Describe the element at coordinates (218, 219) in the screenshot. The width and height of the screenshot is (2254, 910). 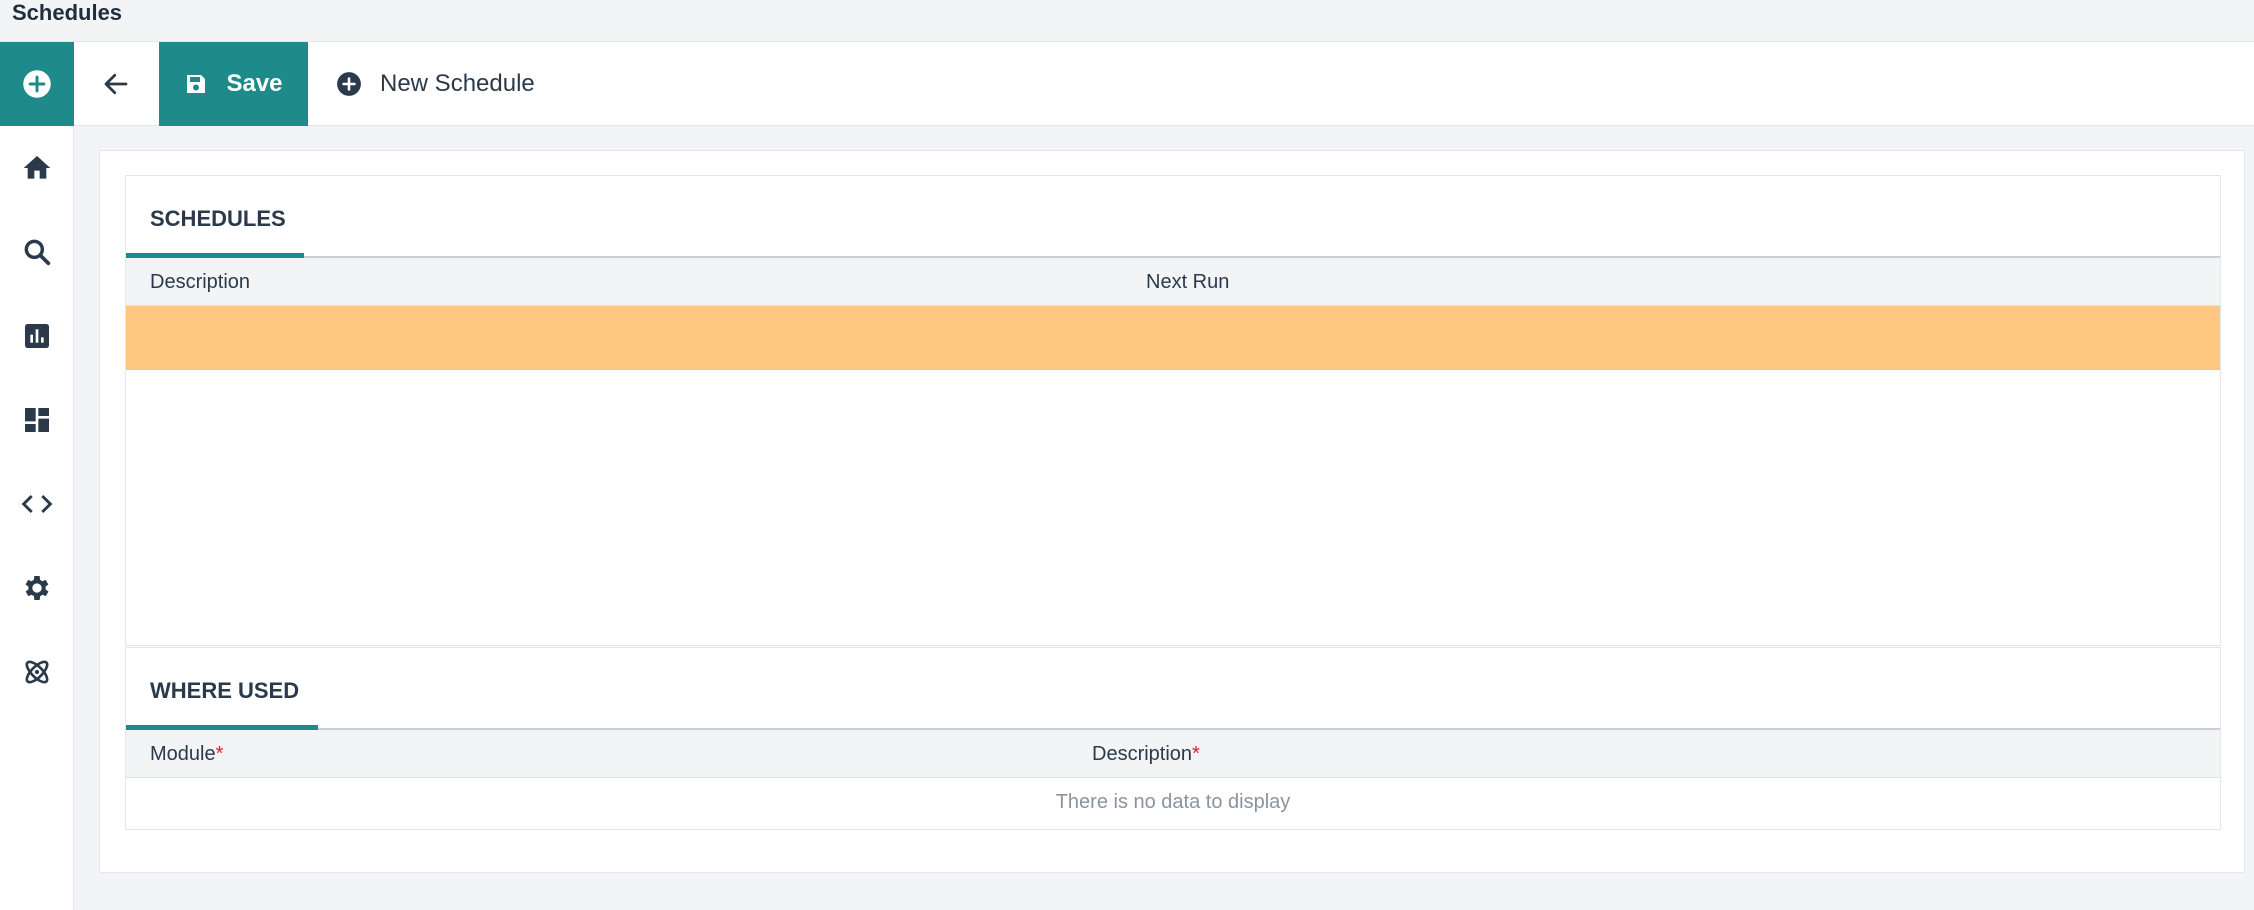
I see `schedules-title: SCHEDULES` at that location.